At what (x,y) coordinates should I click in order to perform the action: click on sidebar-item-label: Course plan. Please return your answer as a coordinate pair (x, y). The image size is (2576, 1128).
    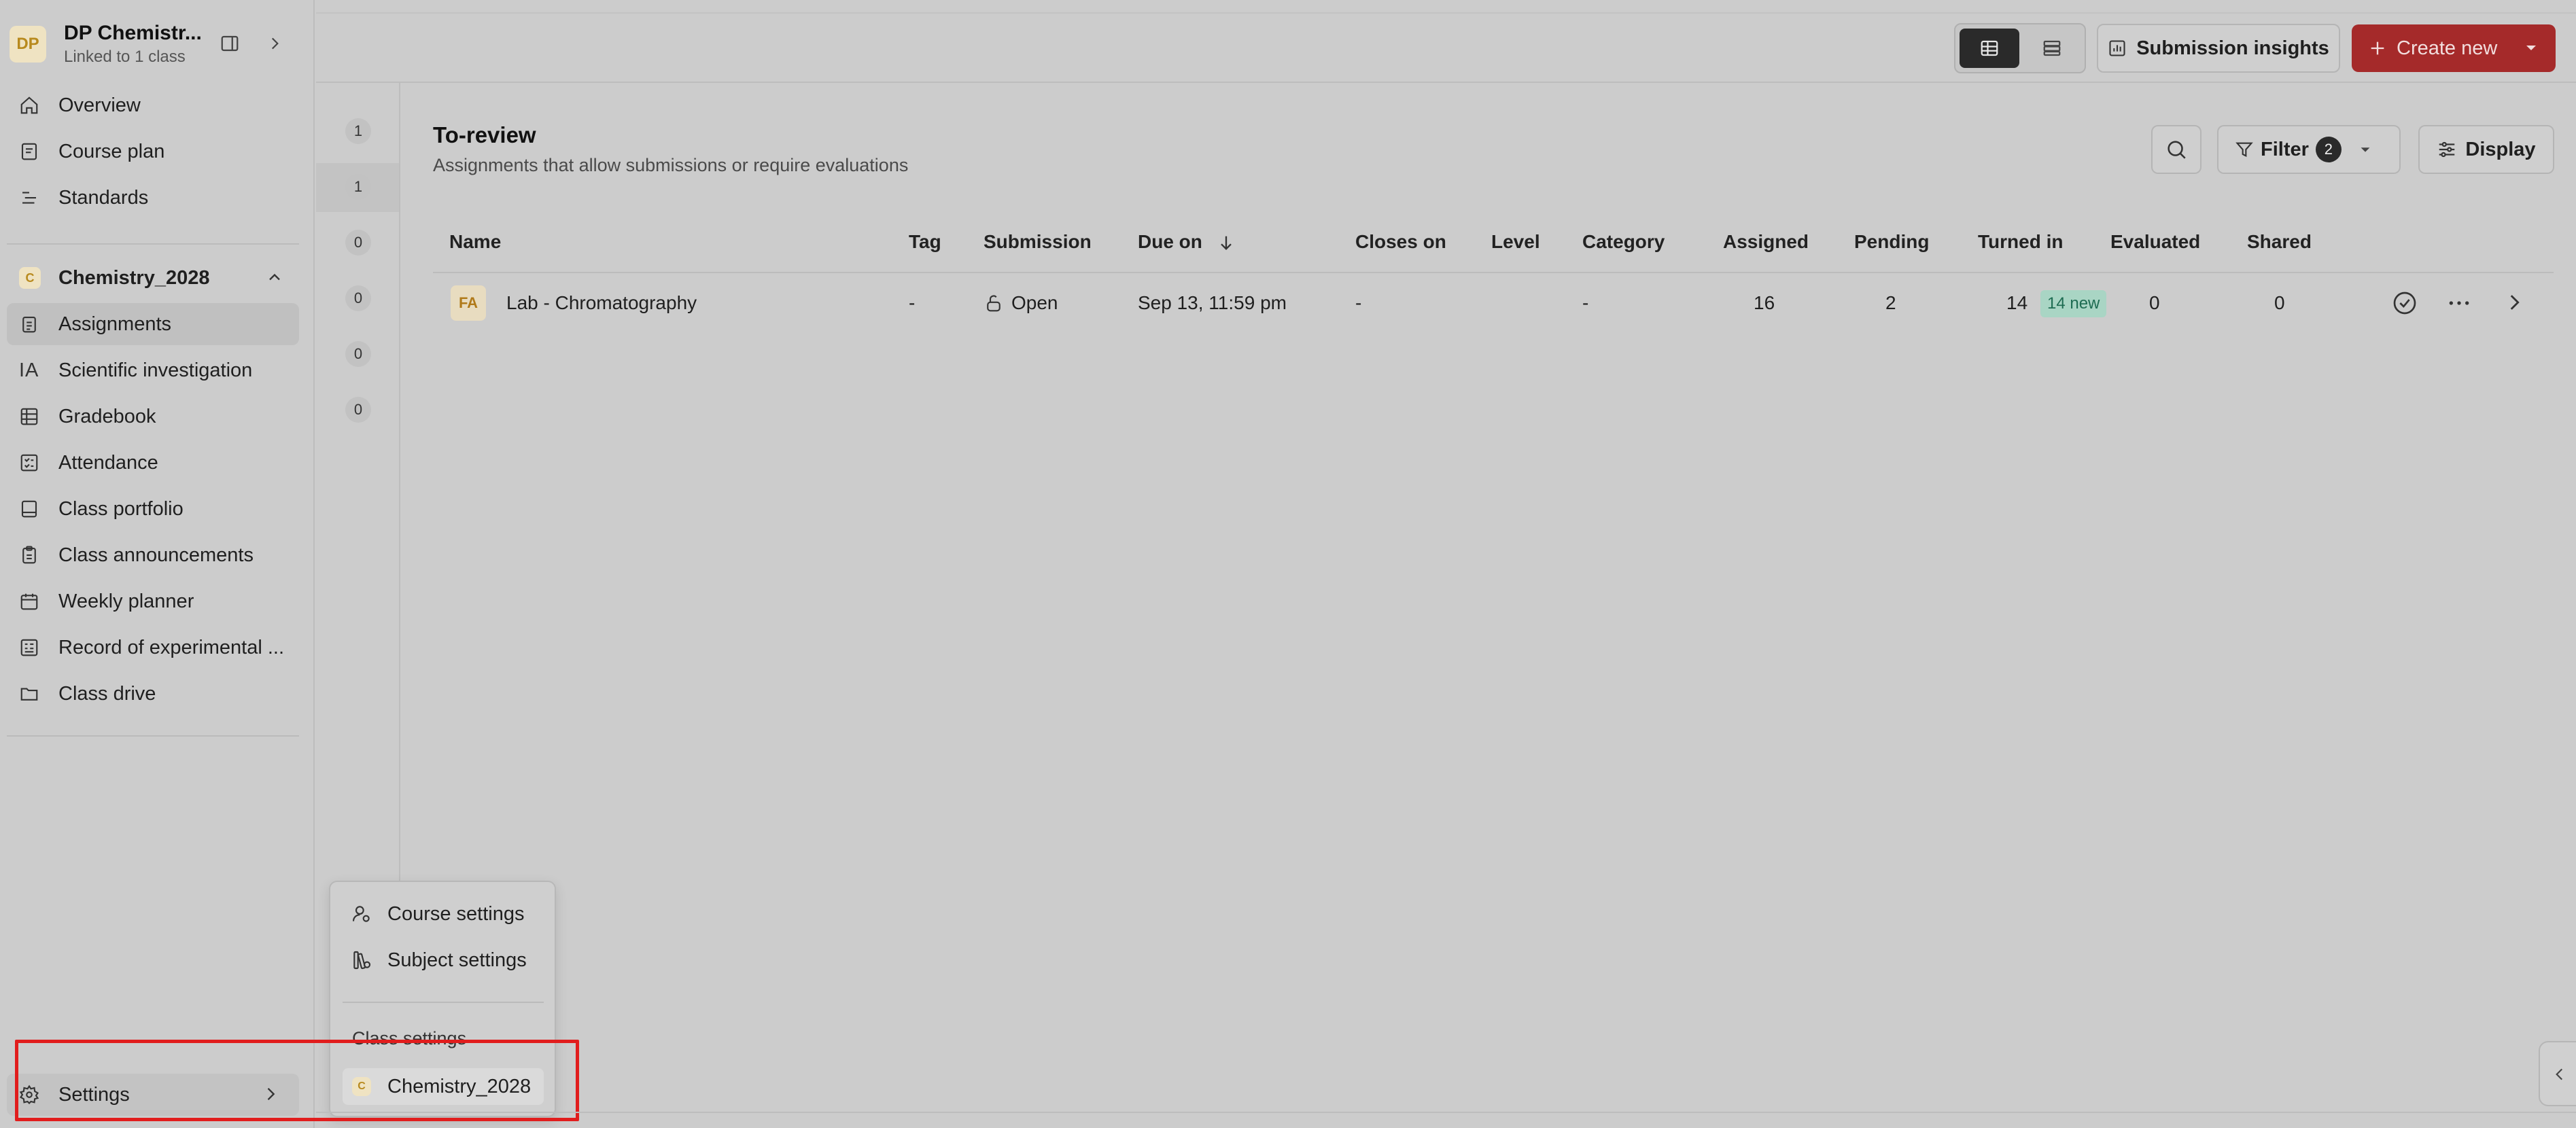
    Looking at the image, I should click on (111, 151).